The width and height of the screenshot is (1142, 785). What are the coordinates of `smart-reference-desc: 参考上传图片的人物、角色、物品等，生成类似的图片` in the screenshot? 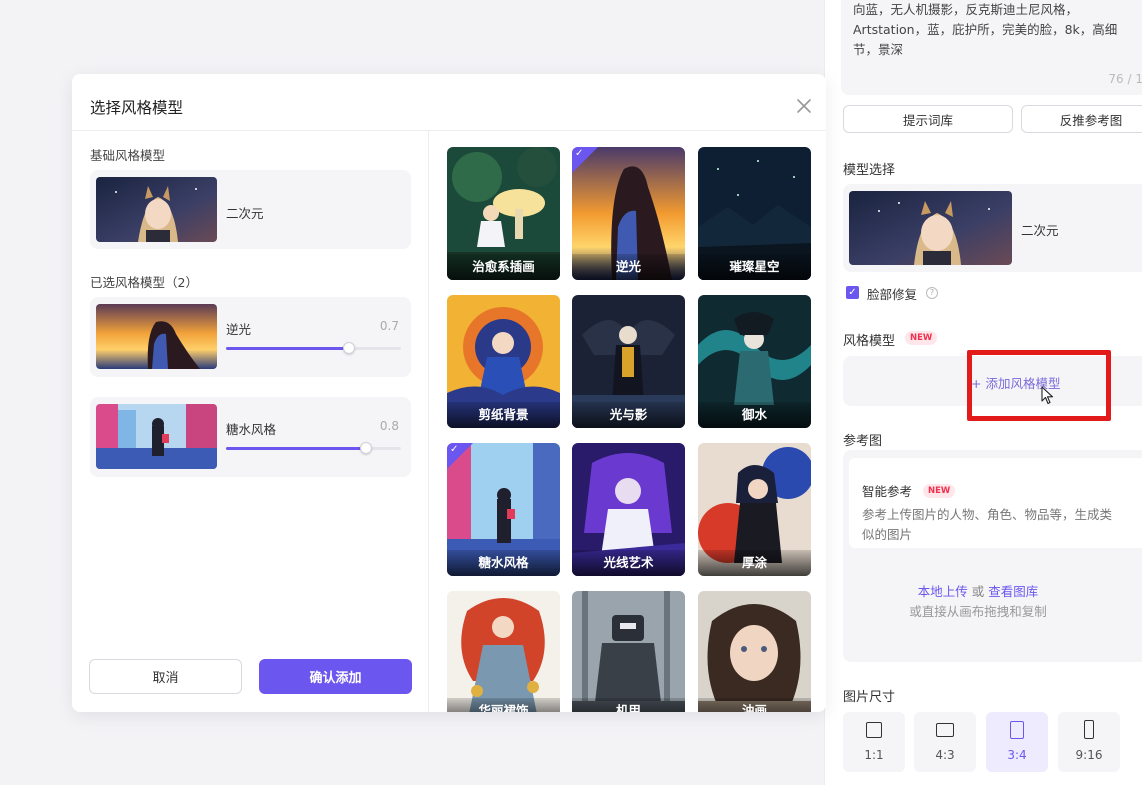 It's located at (987, 524).